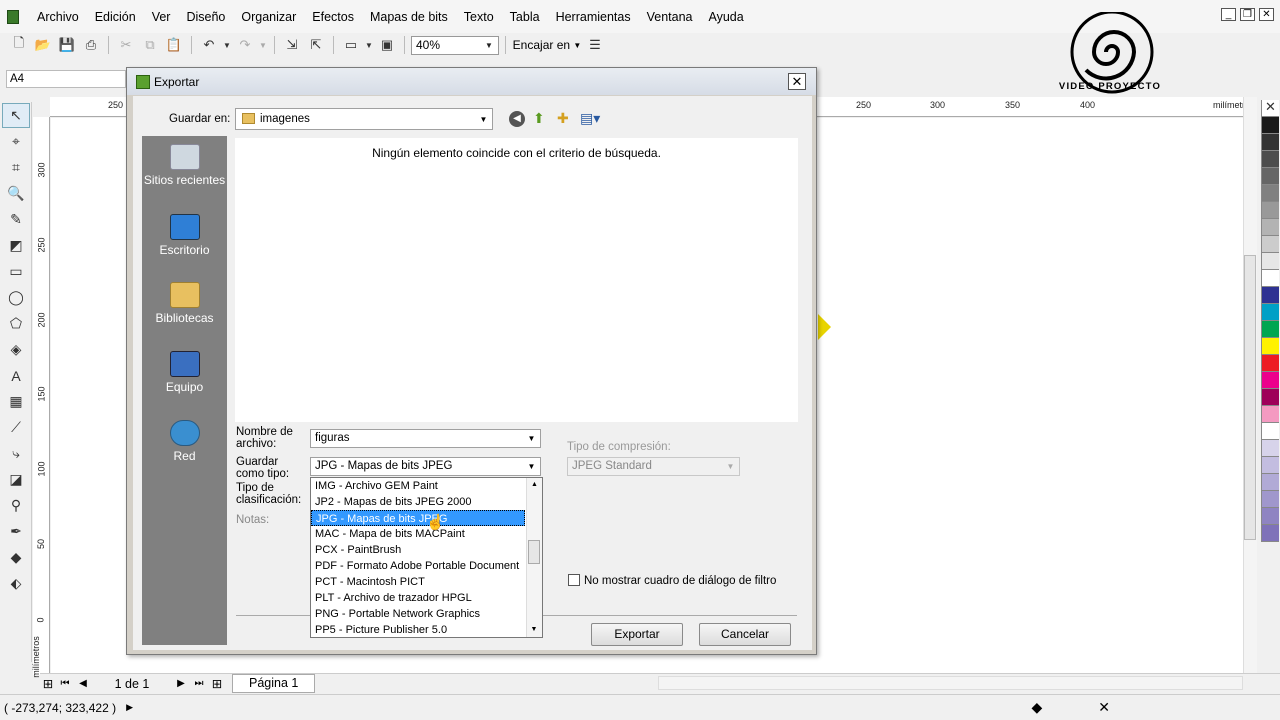 The image size is (1280, 720). I want to click on export-icon: ⇱, so click(316, 45).